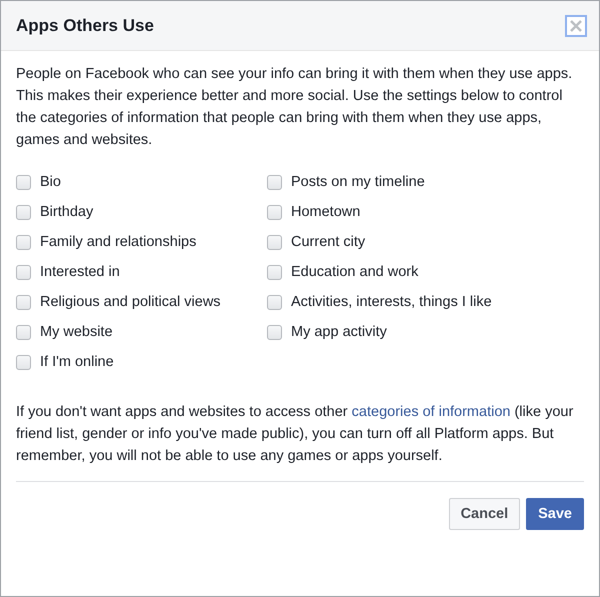 The width and height of the screenshot is (600, 597). Describe the element at coordinates (77, 362) in the screenshot. I see `checkbox-label: If I'm online` at that location.